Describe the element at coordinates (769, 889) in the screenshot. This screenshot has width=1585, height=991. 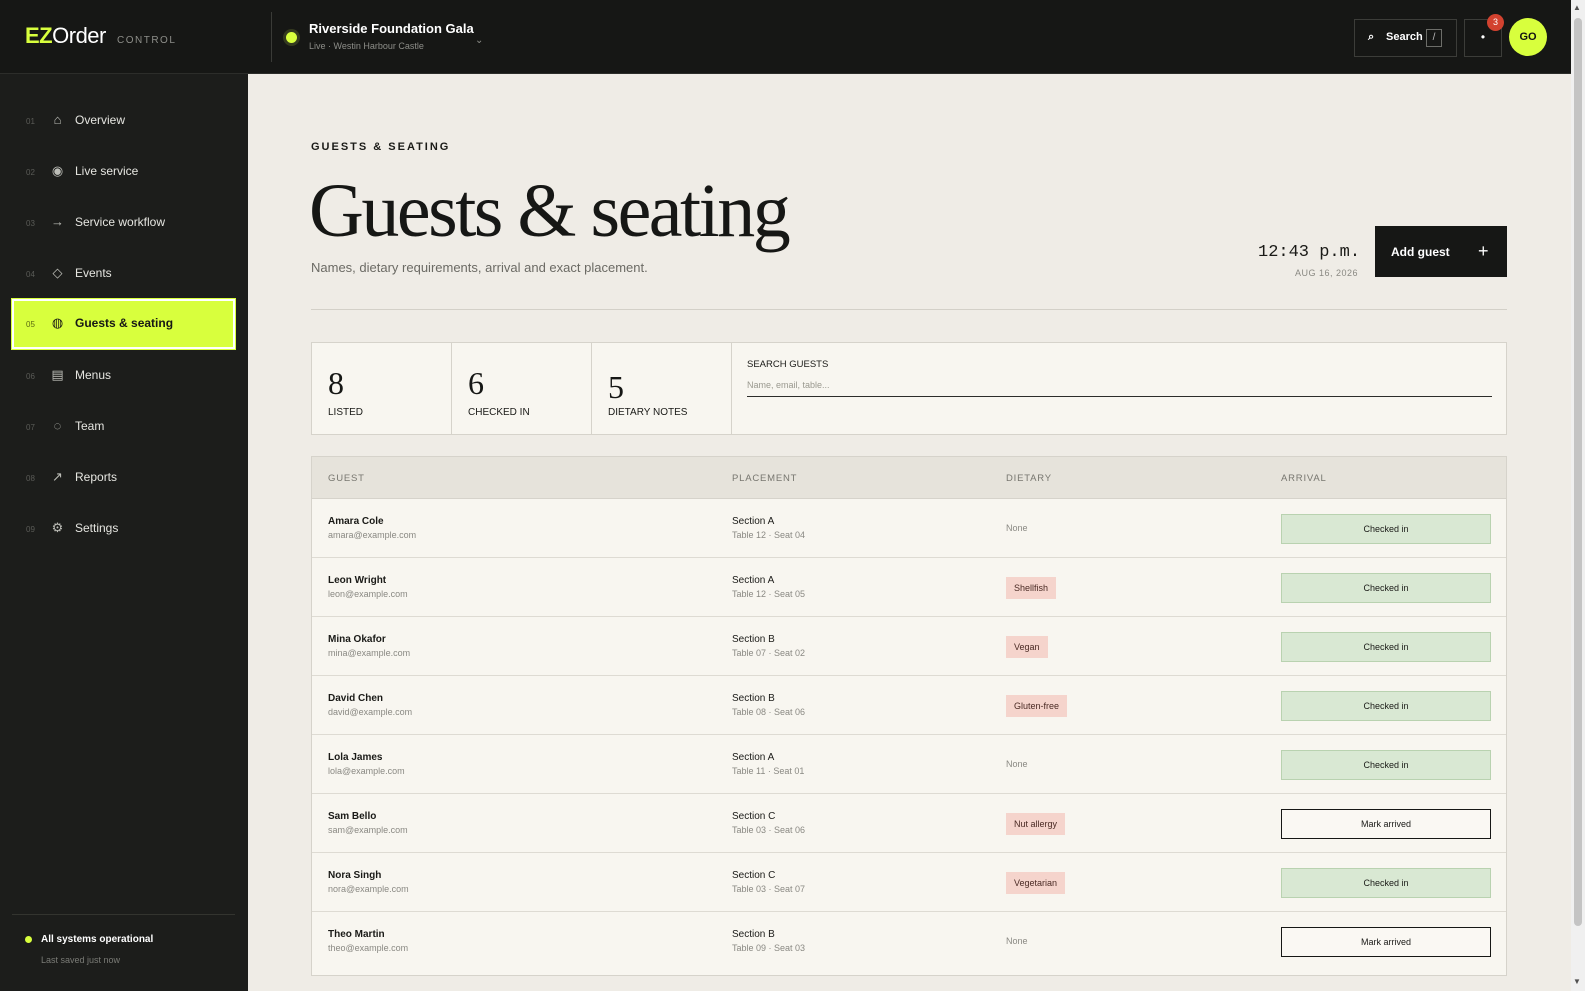
I see `placement-seat: Table 03 · Seat 07` at that location.